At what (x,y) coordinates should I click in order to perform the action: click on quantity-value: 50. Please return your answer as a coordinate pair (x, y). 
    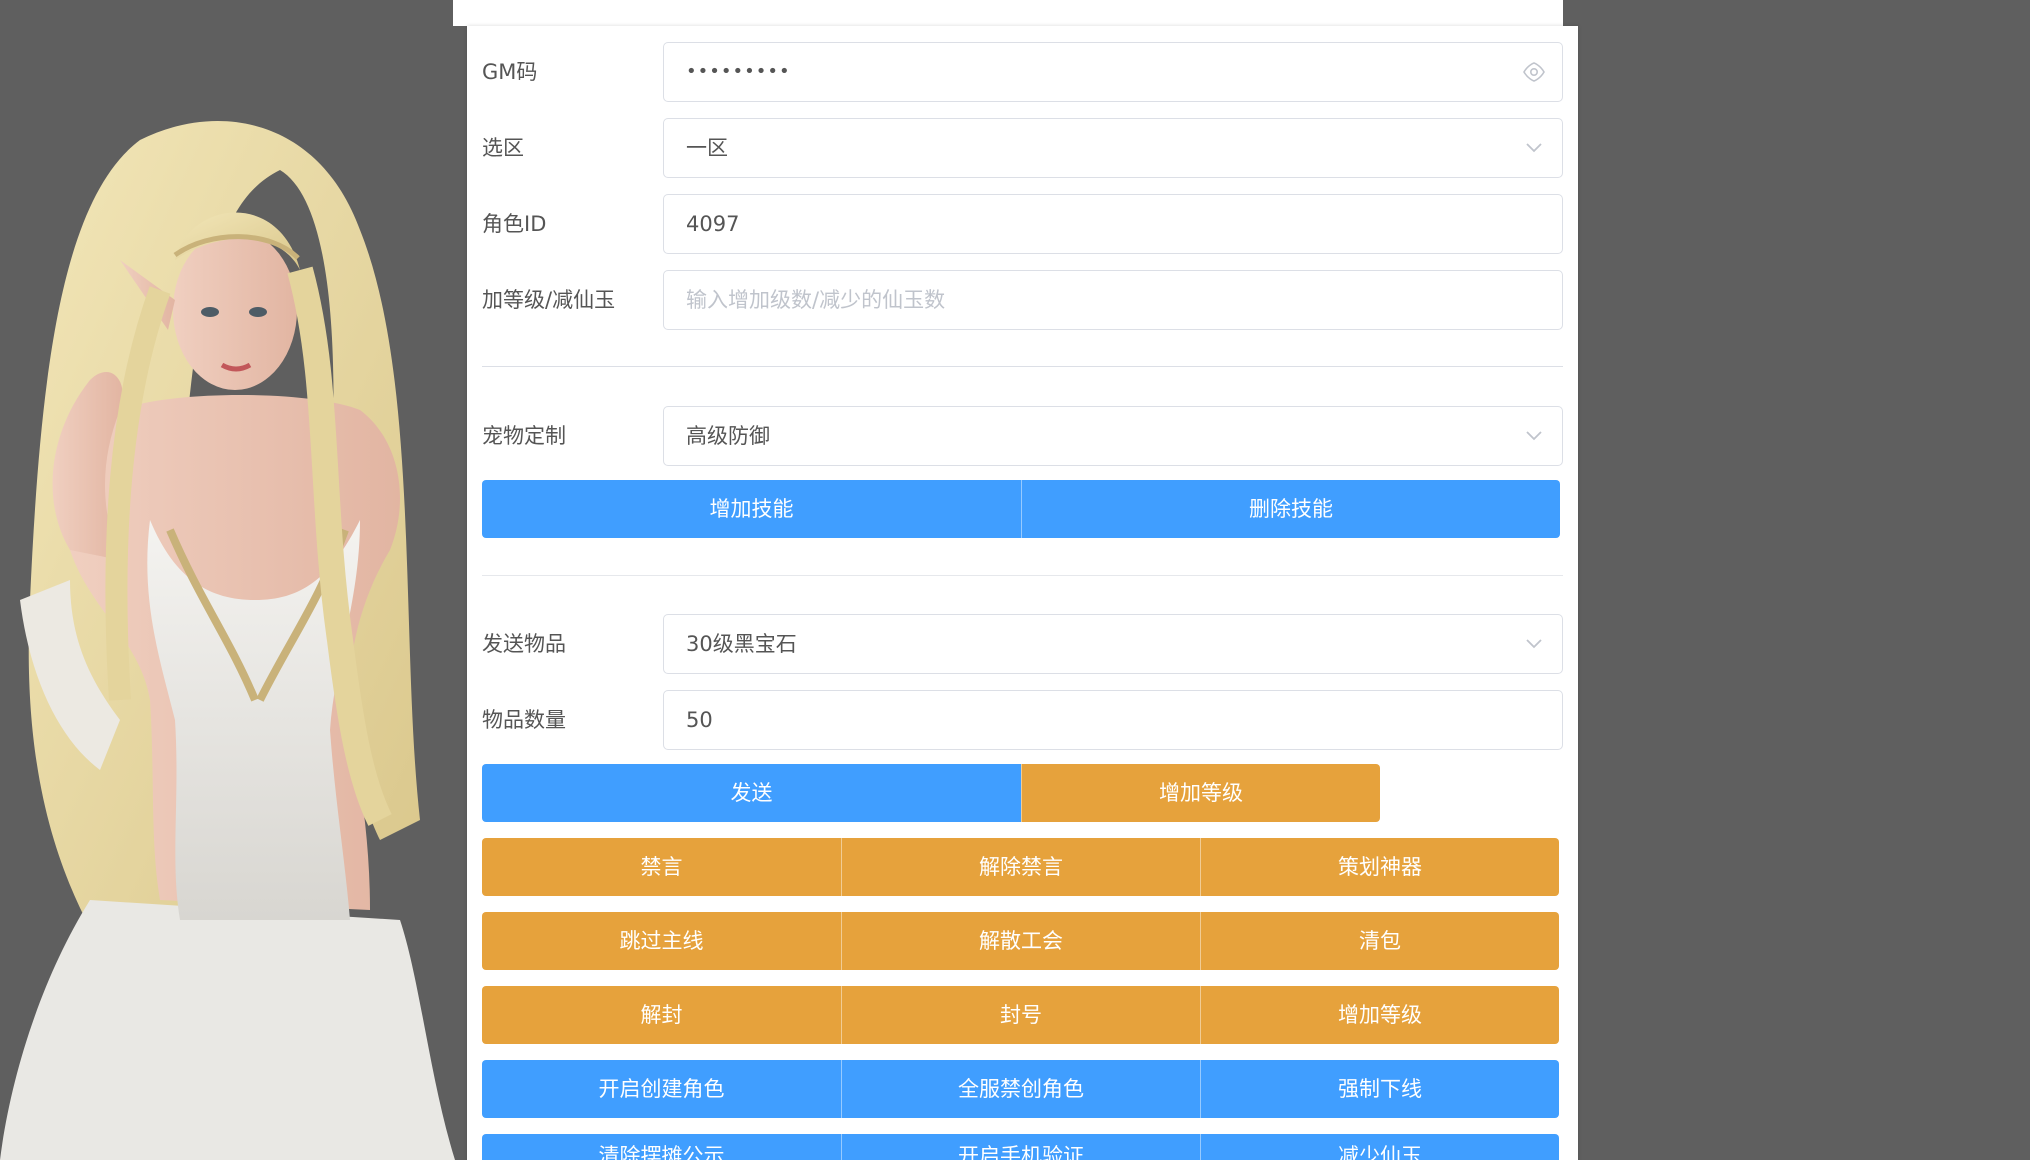
    Looking at the image, I should click on (699, 720).